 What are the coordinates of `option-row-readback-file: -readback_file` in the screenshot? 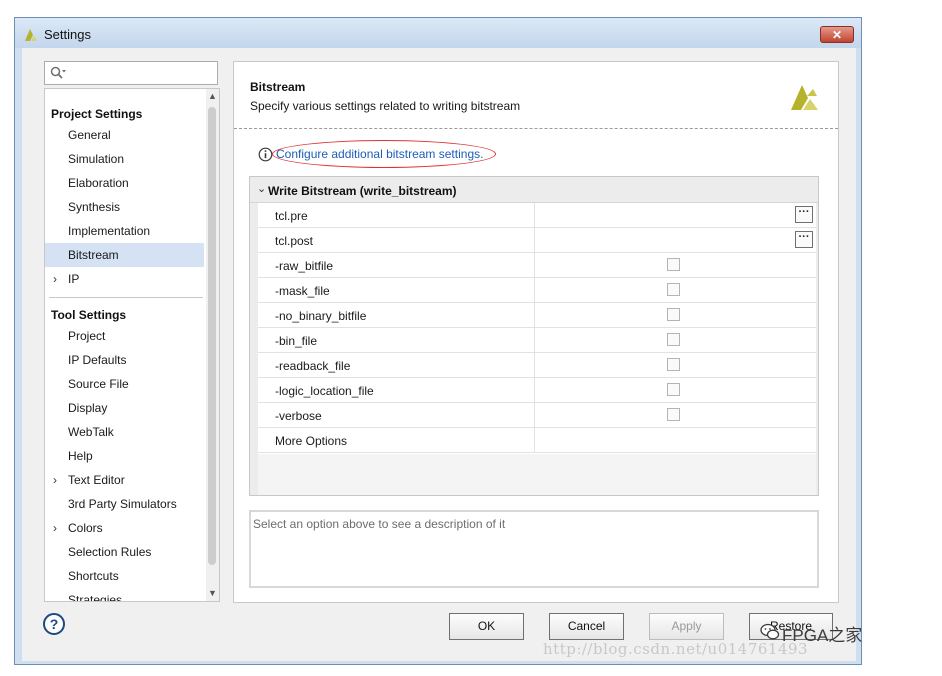 It's located at (537, 365).